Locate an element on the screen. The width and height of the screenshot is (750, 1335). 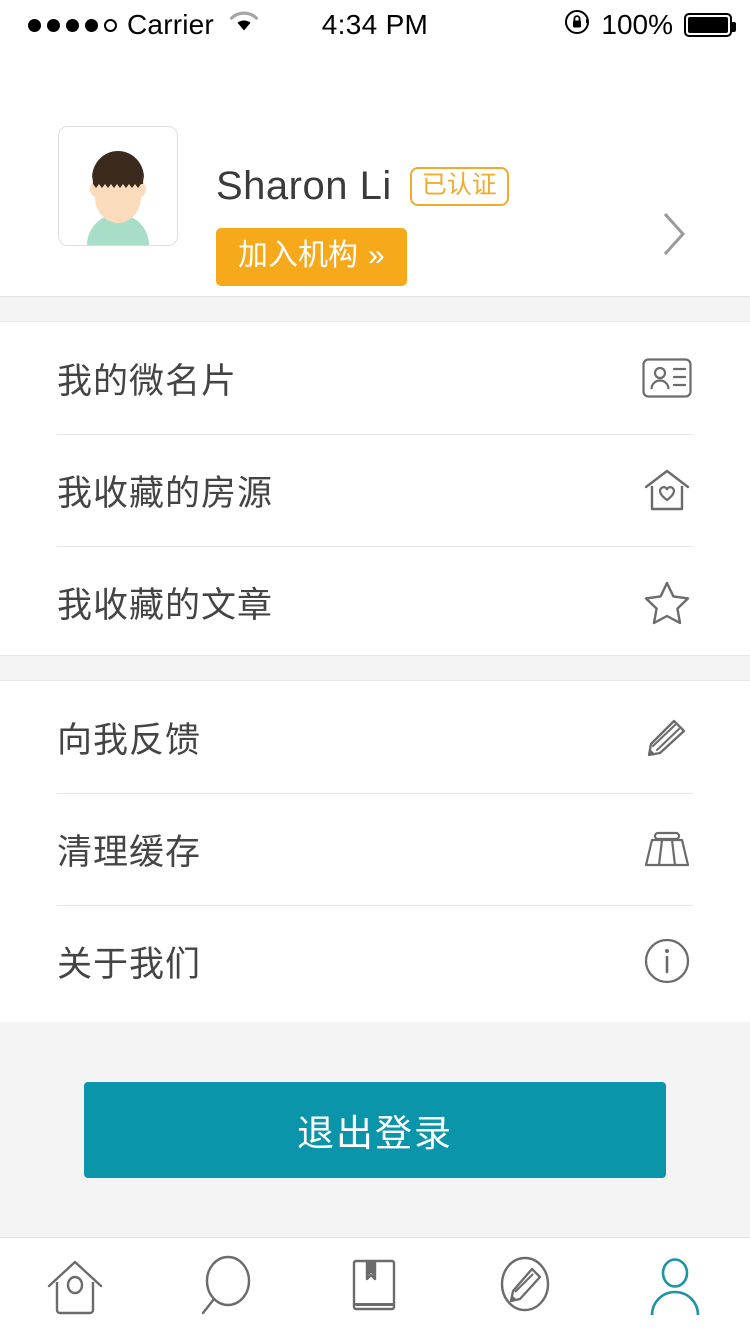
tab-home is located at coordinates (75, 1286).